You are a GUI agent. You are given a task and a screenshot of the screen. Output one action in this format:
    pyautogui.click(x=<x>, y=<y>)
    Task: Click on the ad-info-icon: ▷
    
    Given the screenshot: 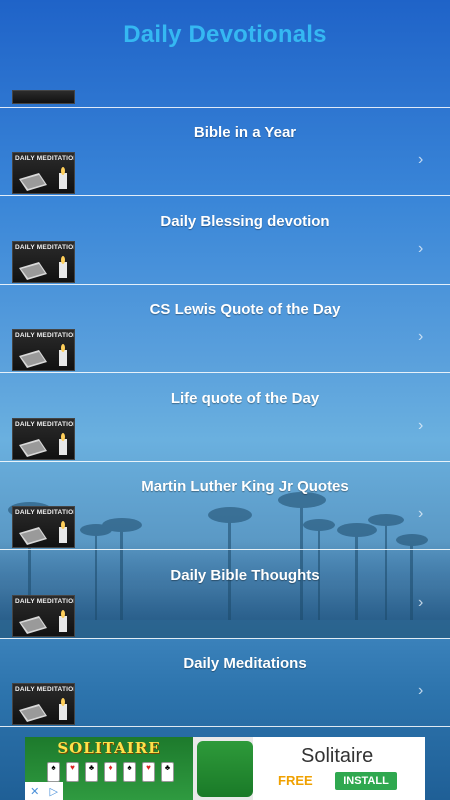 What is the action you would take?
    pyautogui.click(x=53, y=791)
    